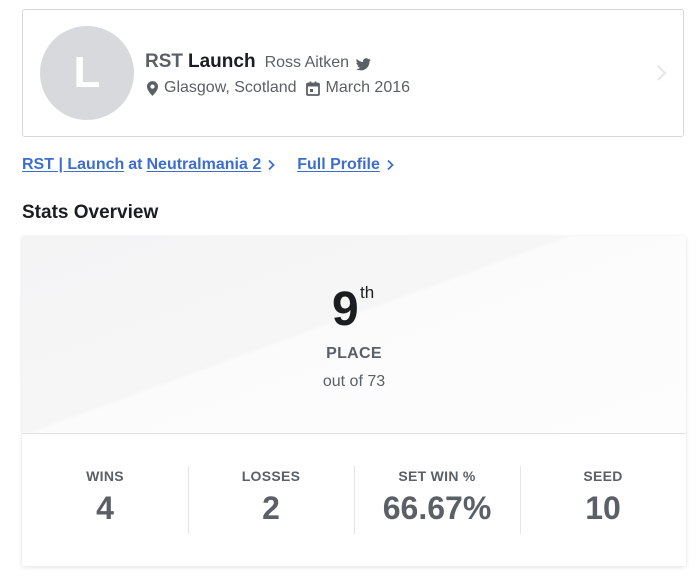 The image size is (696, 576). I want to click on placement-label: PLACE, so click(354, 353).